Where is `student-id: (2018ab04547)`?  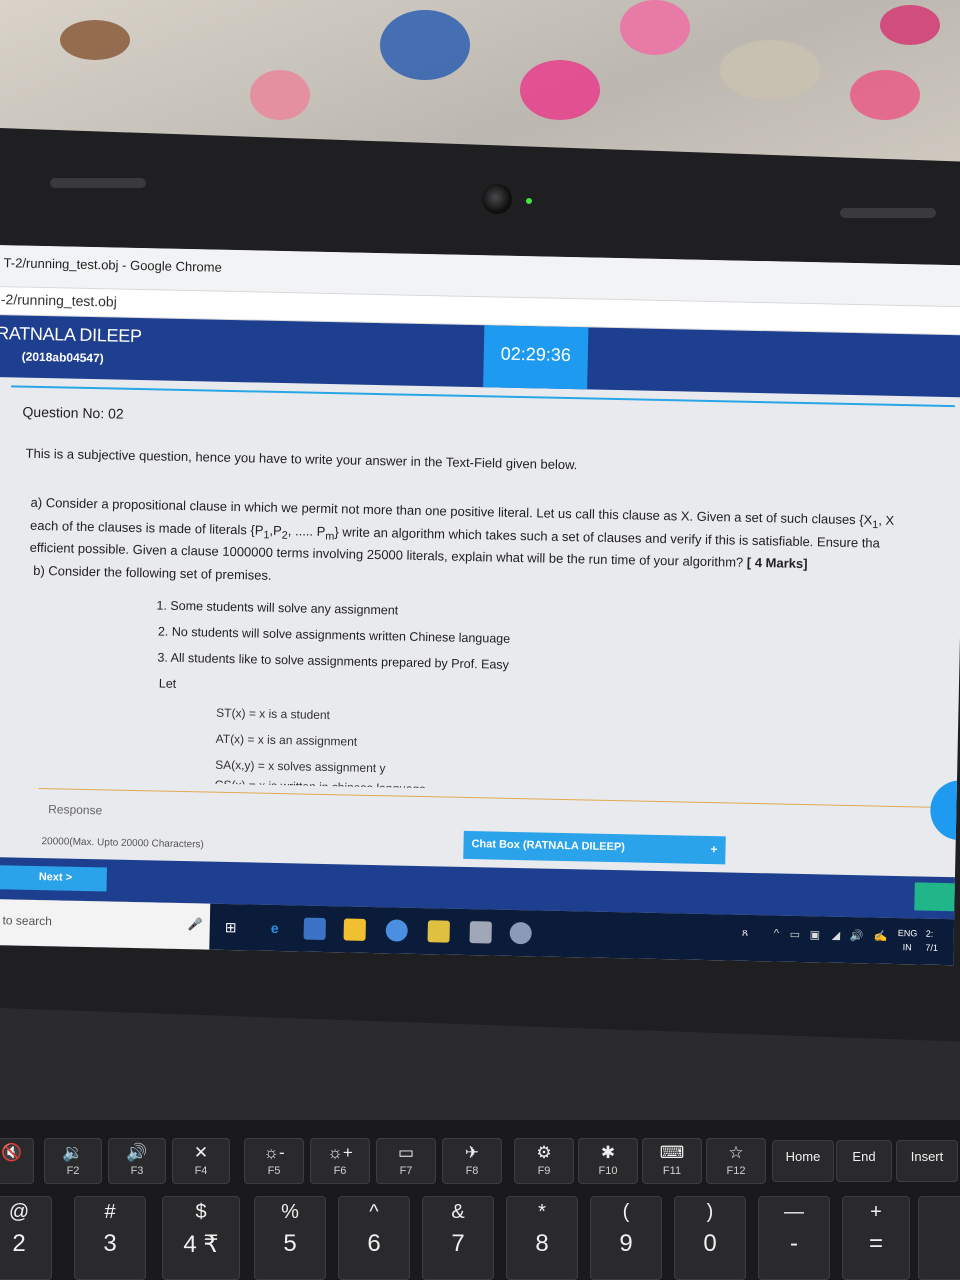 student-id: (2018ab04547) is located at coordinates (62, 357).